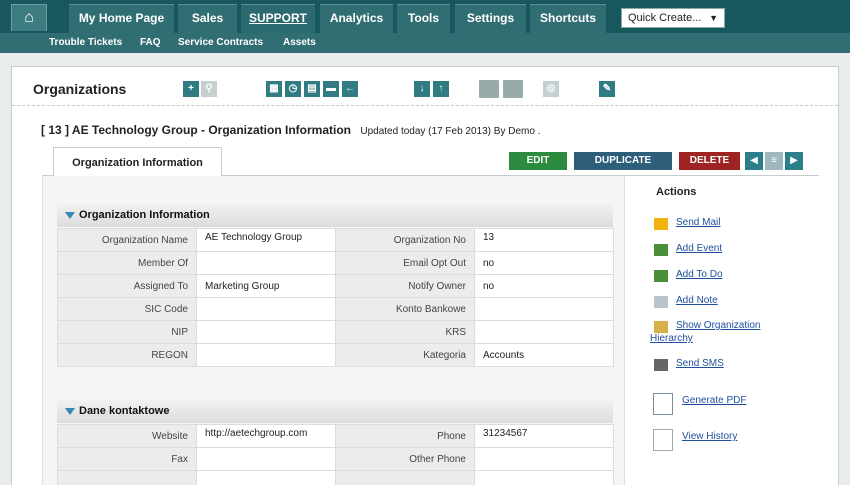  I want to click on field-label: Kategoria, so click(405, 355).